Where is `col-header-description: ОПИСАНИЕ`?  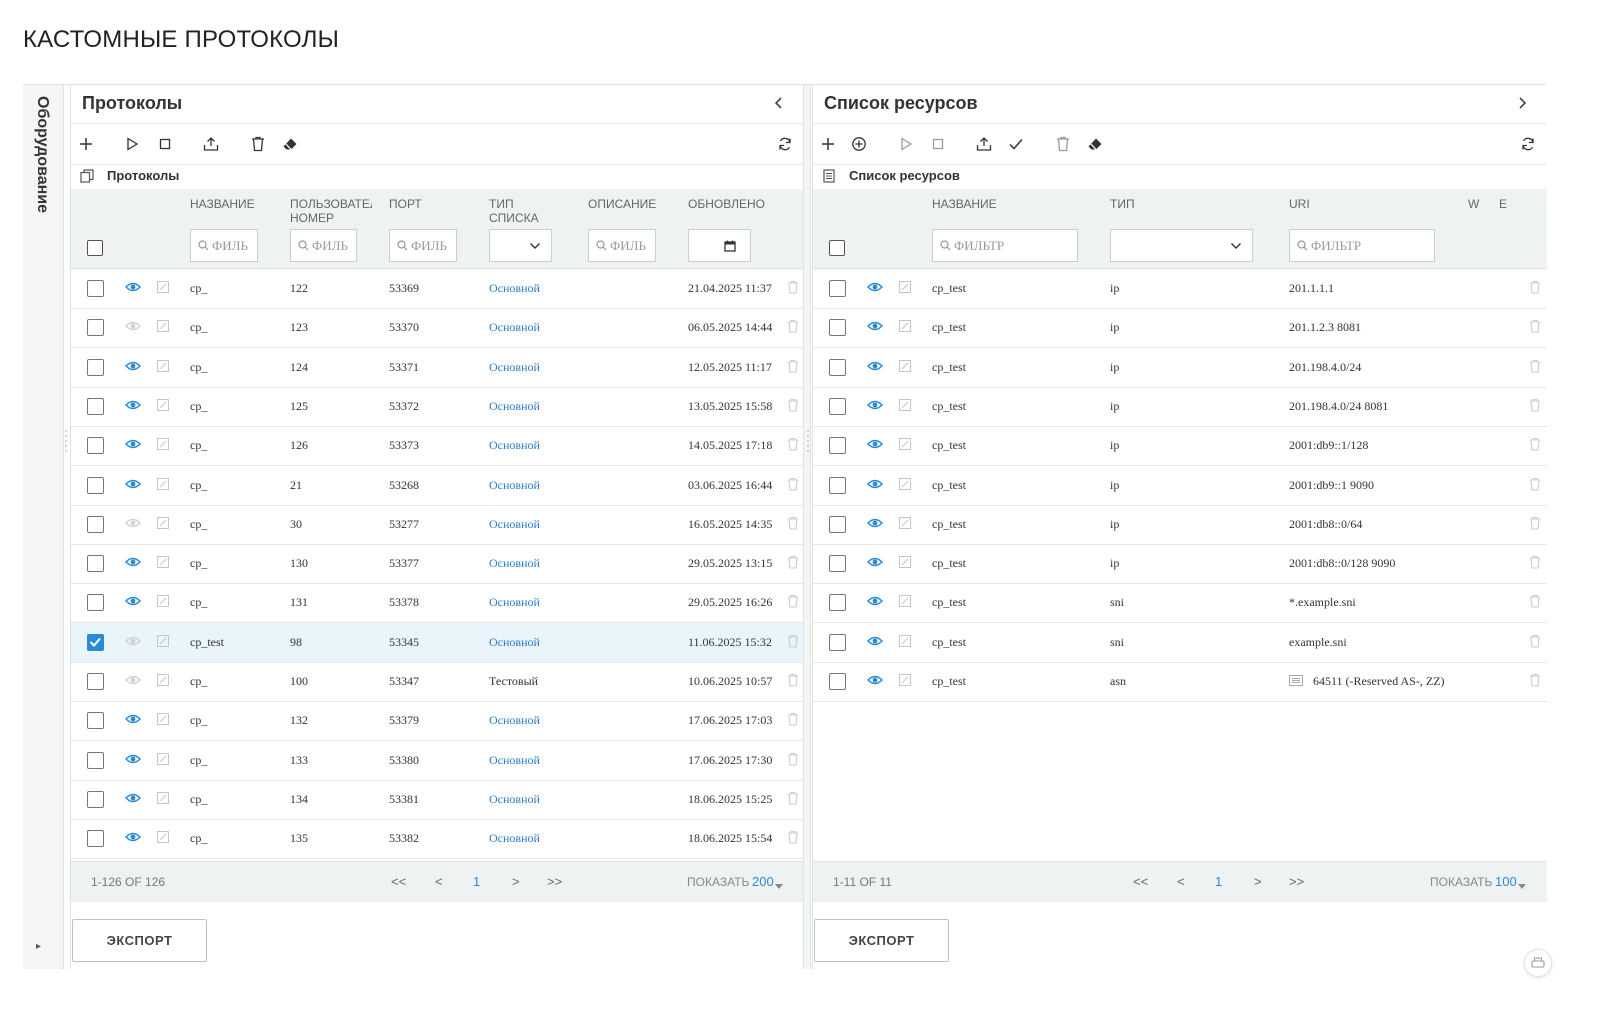
col-header-description: ОПИСАНИЕ is located at coordinates (622, 204).